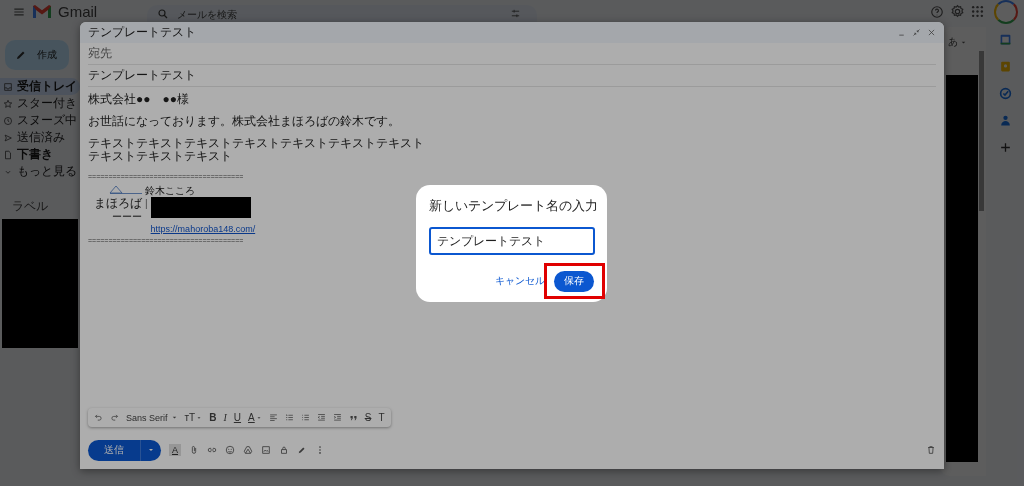  I want to click on italic-button: I, so click(225, 417).